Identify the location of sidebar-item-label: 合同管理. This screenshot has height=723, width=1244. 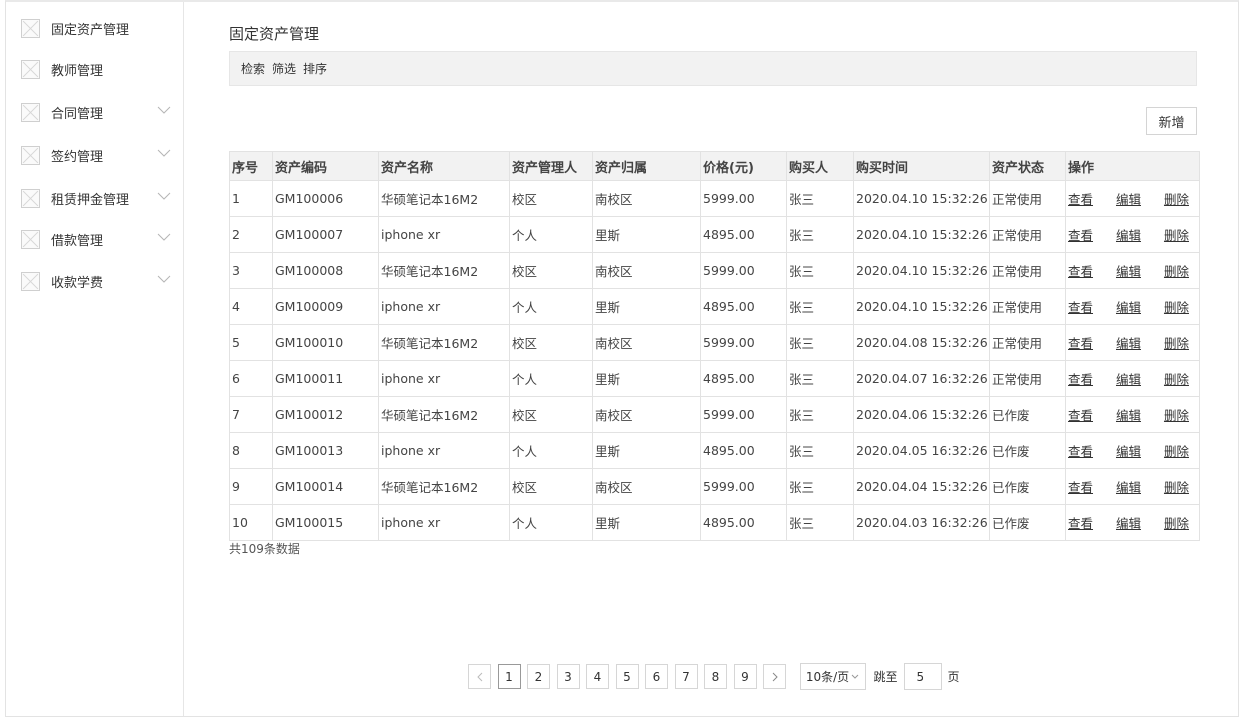
(77, 114).